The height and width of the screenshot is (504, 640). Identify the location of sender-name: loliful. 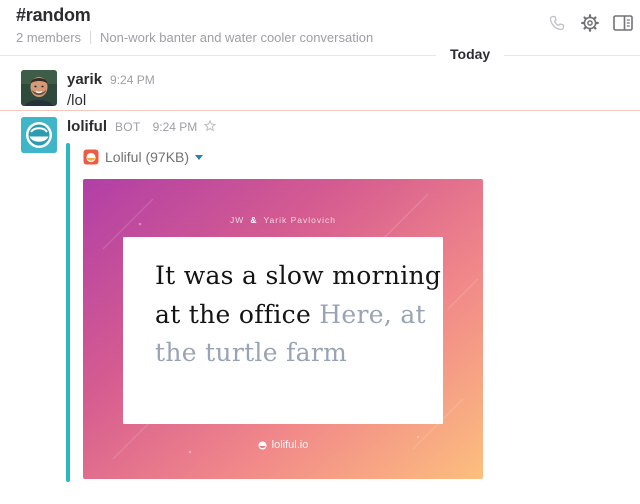
(87, 126).